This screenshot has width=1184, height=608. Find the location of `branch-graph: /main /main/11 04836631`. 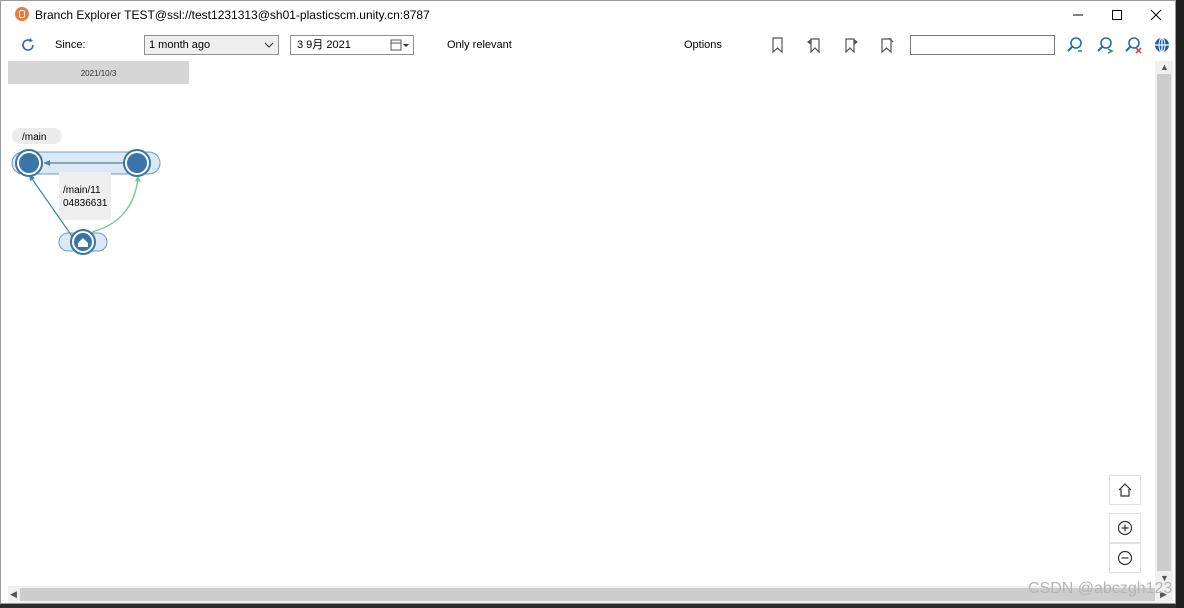

branch-graph: /main /main/11 04836631 is located at coordinates (86, 191).